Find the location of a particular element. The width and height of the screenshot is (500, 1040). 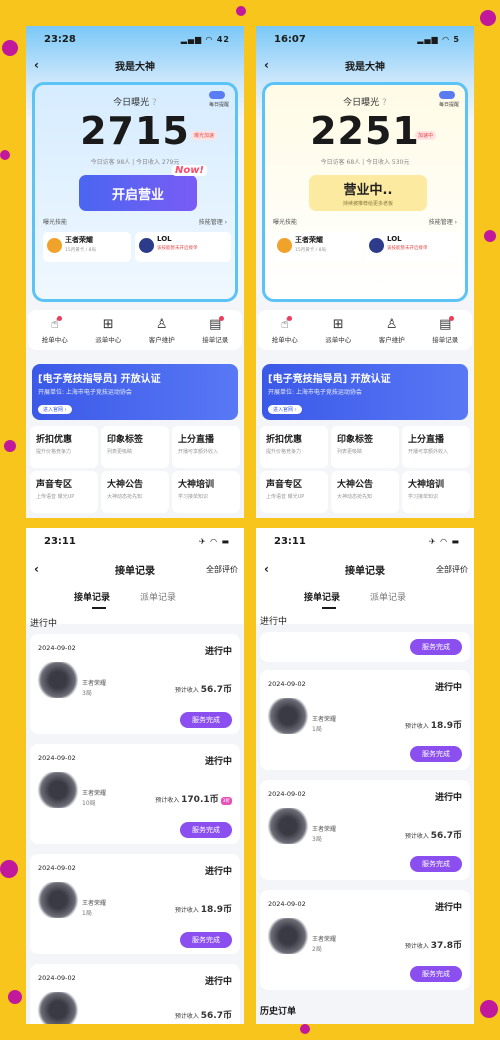

service-sub: 大神动态抢先知 is located at coordinates (355, 497).